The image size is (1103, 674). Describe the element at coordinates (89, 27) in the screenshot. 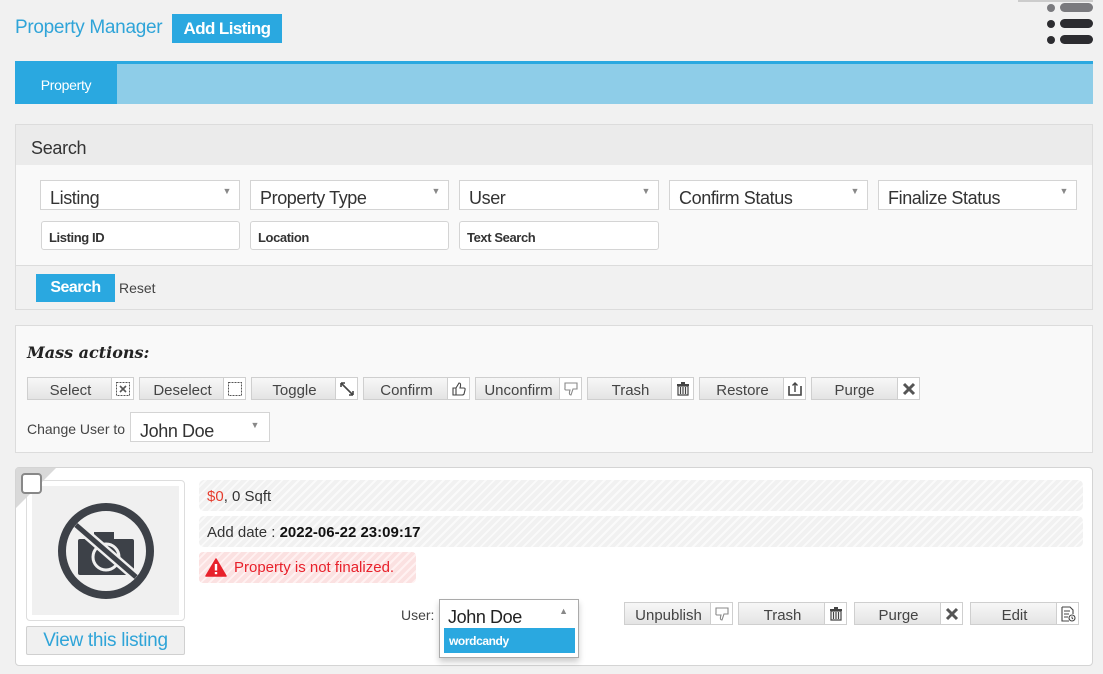

I see `app-title: Property Manager` at that location.